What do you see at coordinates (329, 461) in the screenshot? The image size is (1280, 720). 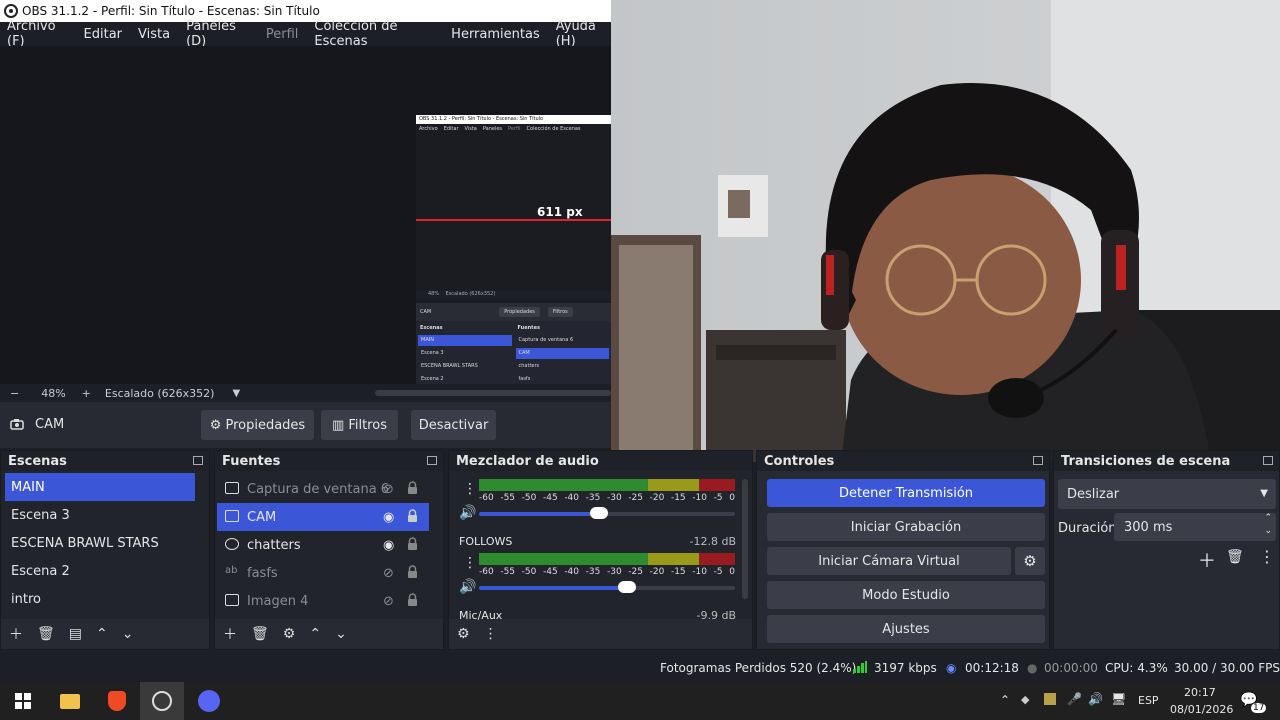 I see `sources-dock-header: Fuentes` at bounding box center [329, 461].